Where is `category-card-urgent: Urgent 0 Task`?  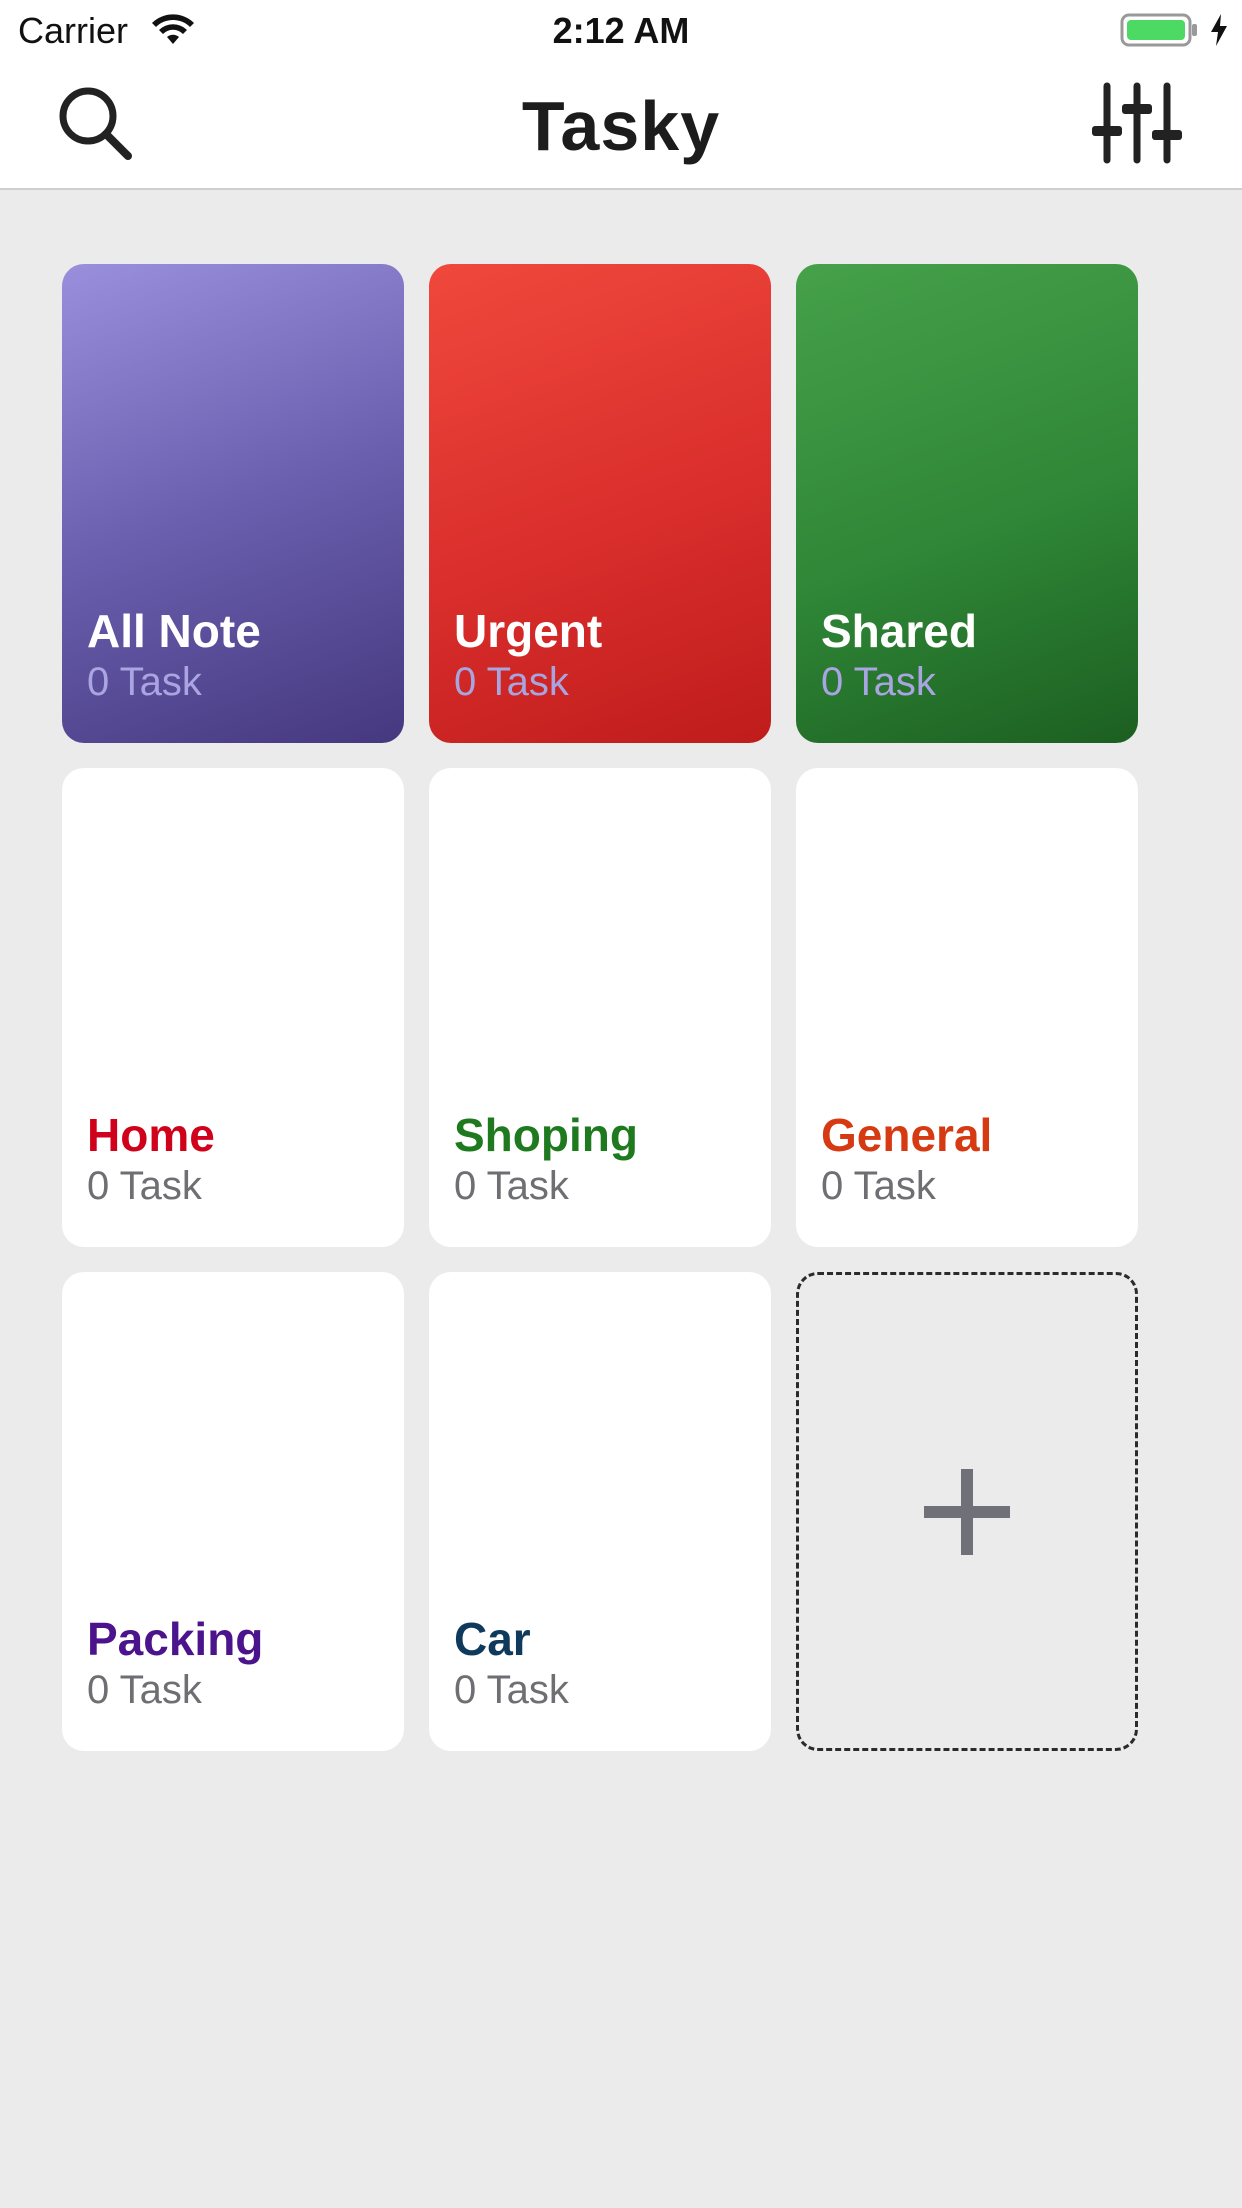 category-card-urgent: Urgent 0 Task is located at coordinates (600, 503).